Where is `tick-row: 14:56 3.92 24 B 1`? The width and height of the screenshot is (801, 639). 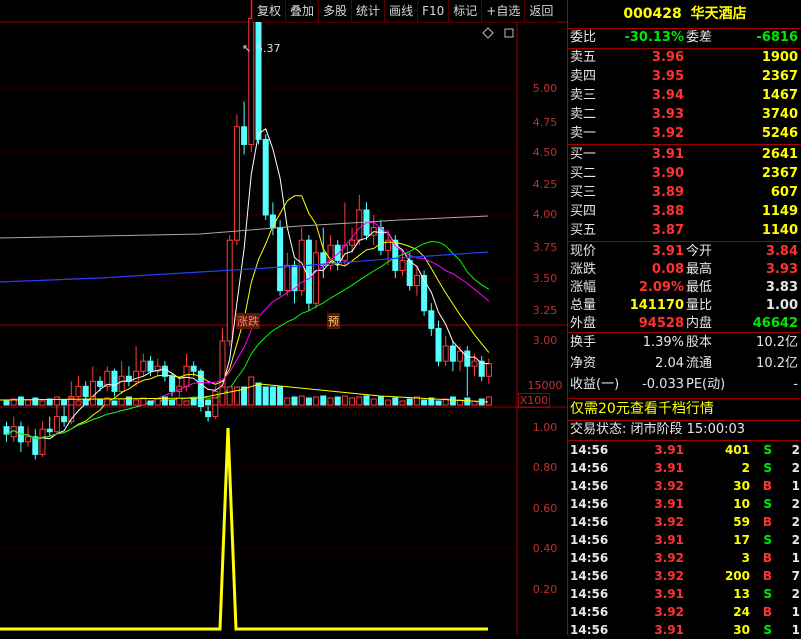
tick-row: 14:56 3.92 24 B 1 is located at coordinates (684, 612).